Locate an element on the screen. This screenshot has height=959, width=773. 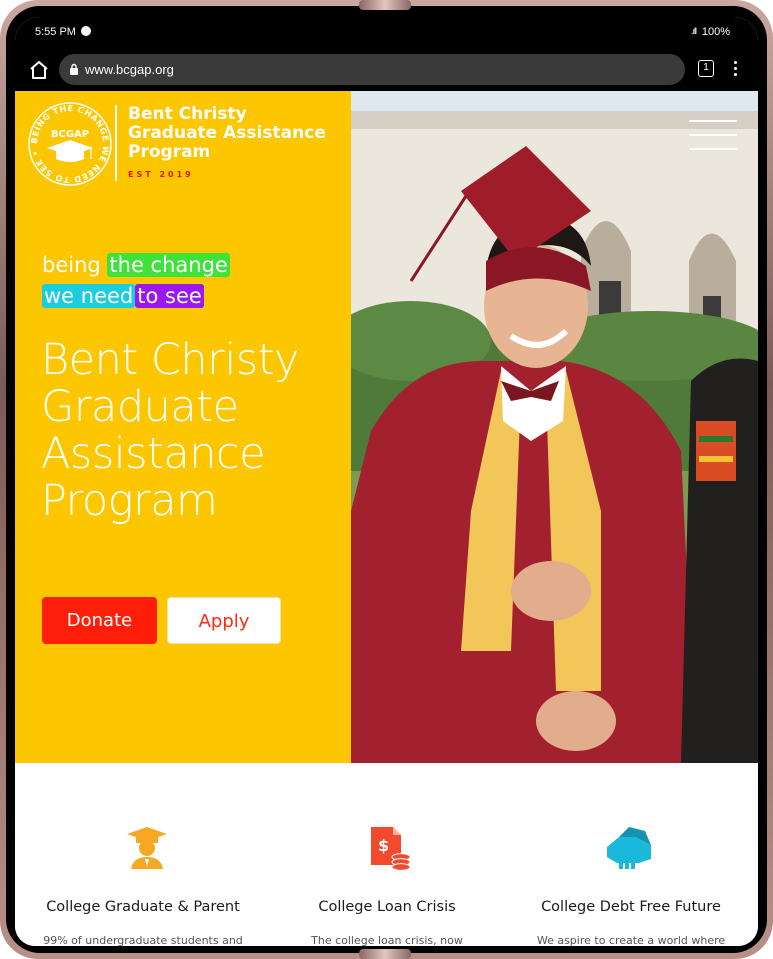
home-icon is located at coordinates (39, 70).